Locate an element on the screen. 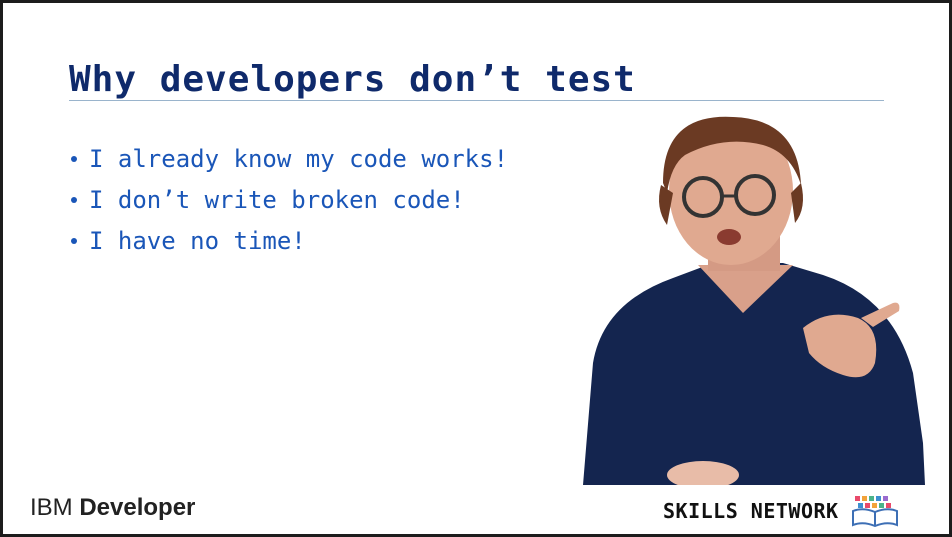  skills-network-logo: SKILLS NETWORK is located at coordinates (781, 511).